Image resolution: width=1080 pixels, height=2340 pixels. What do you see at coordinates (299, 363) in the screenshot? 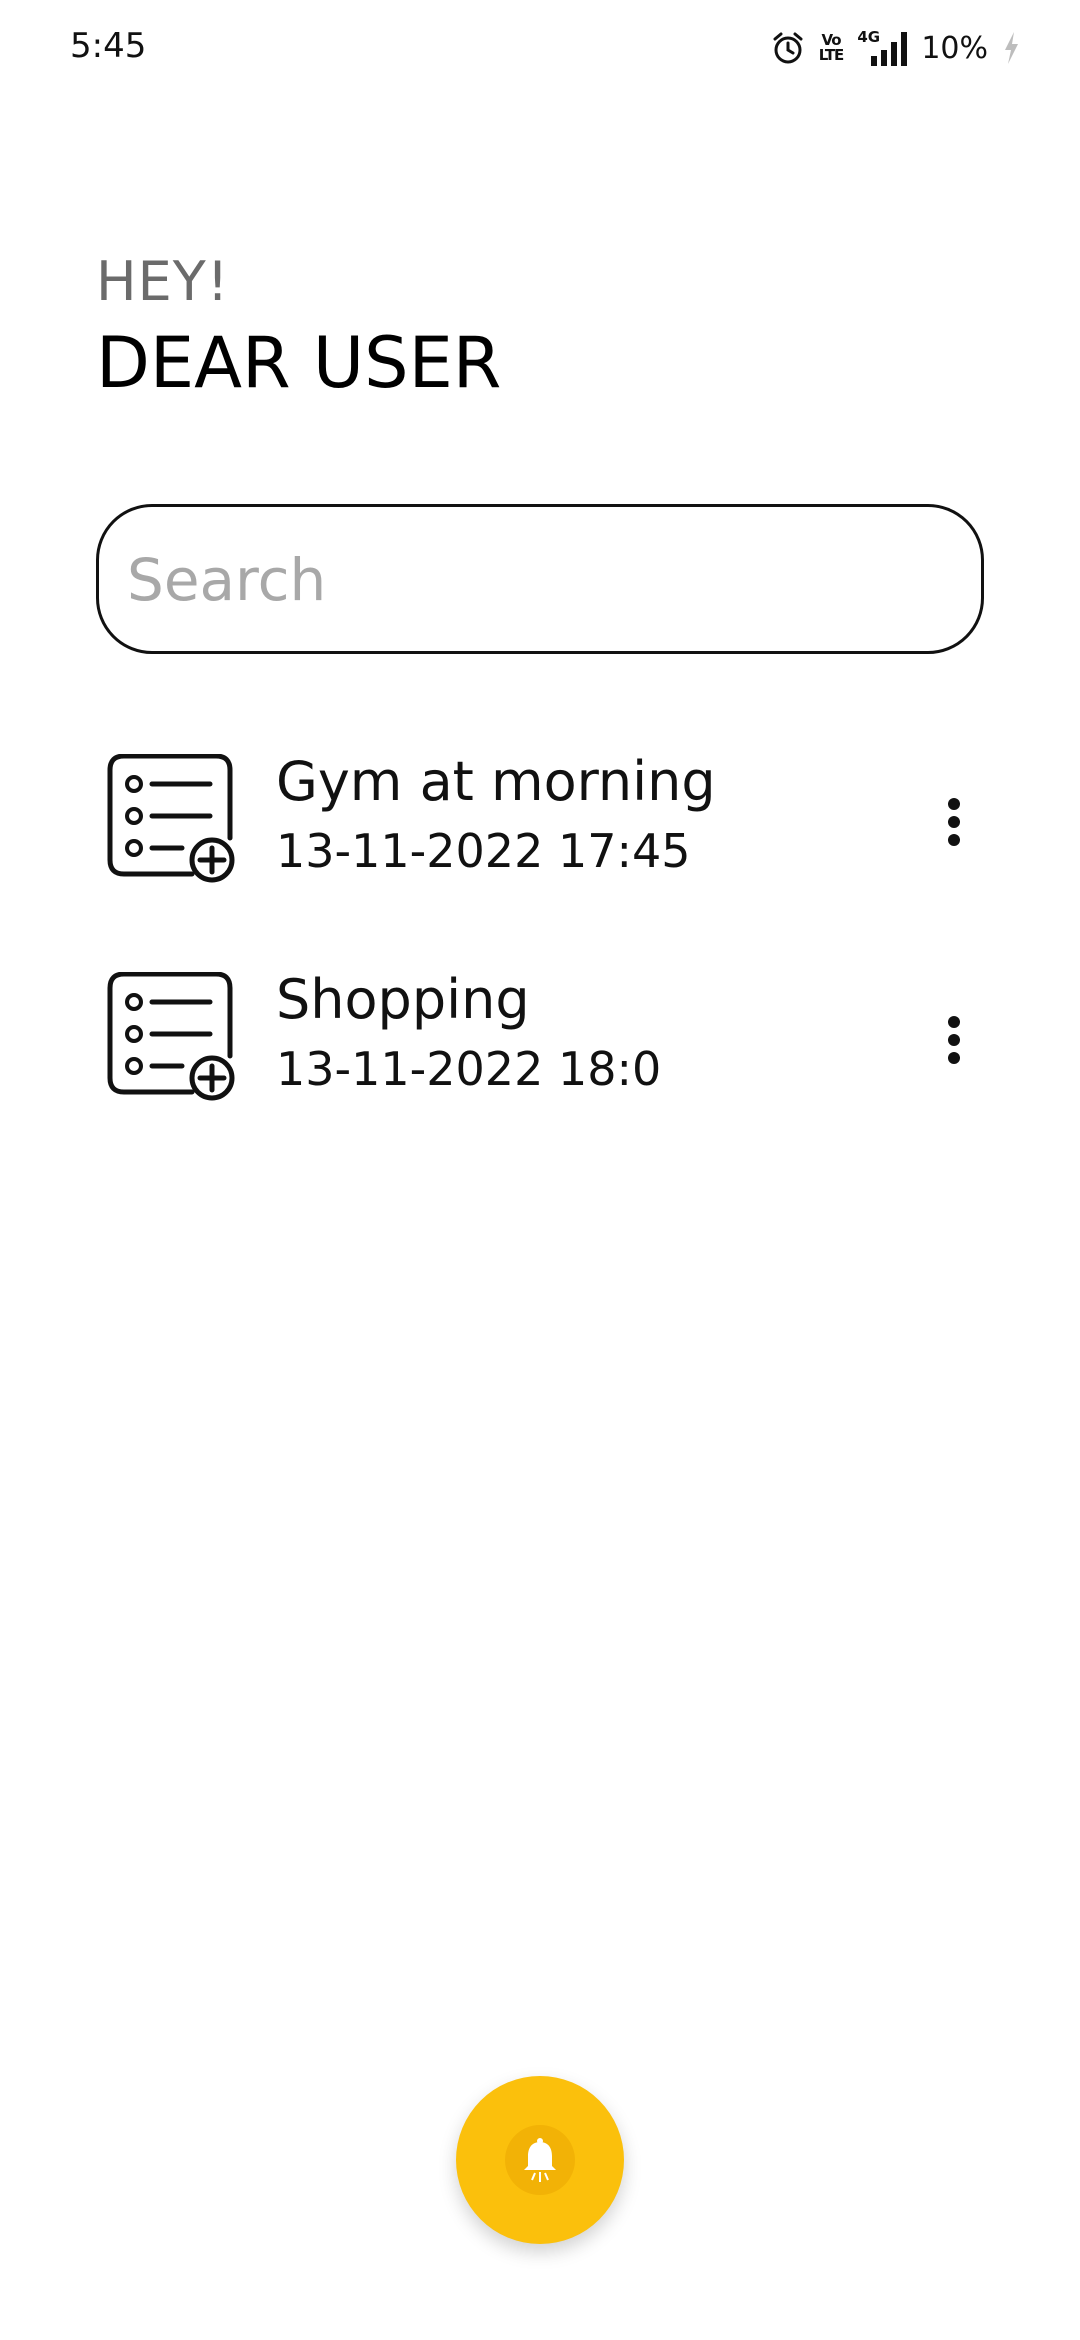
I see `user-name-title: DEAR USER` at bounding box center [299, 363].